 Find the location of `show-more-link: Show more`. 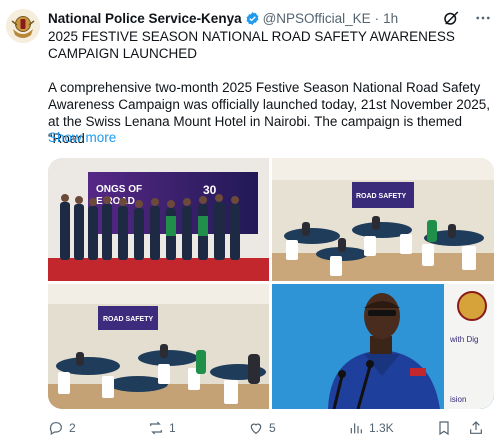

show-more-link: Show more is located at coordinates (82, 137).